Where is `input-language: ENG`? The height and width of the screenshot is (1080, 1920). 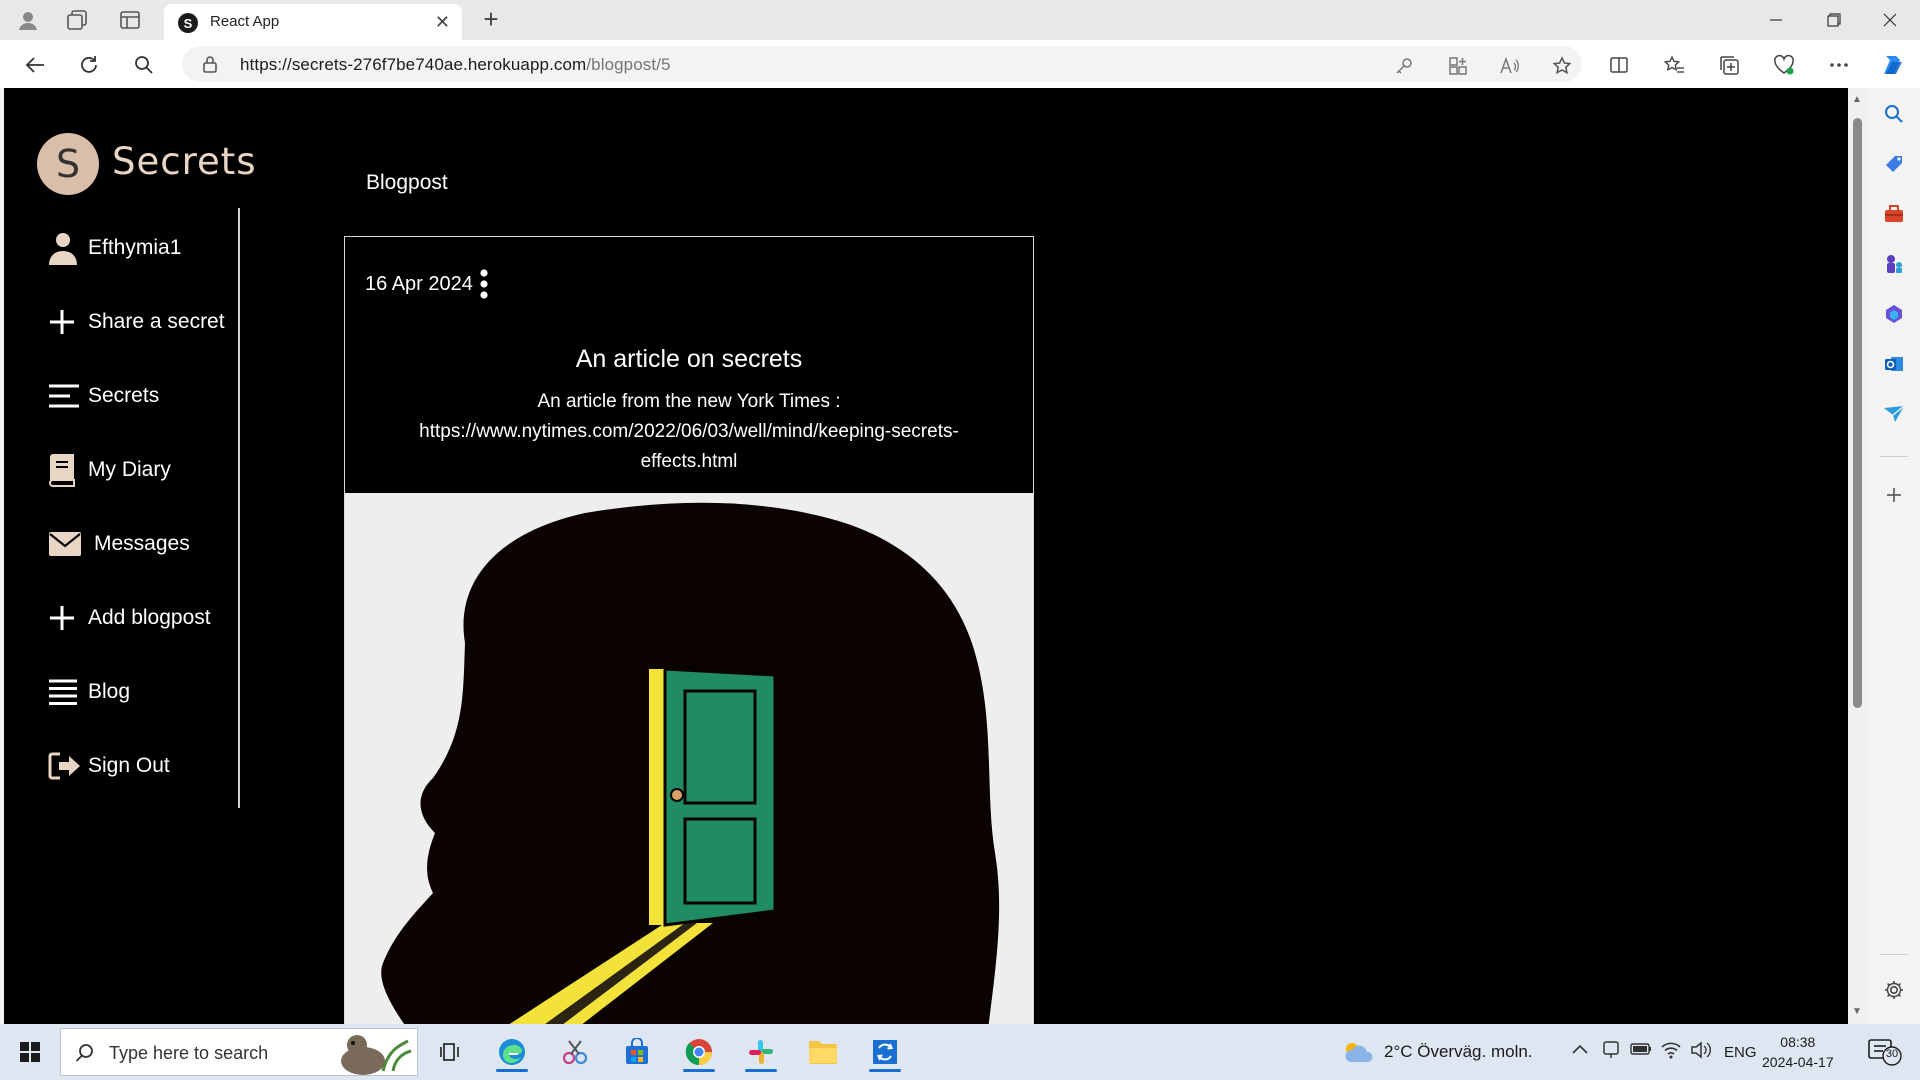 input-language: ENG is located at coordinates (1740, 1052).